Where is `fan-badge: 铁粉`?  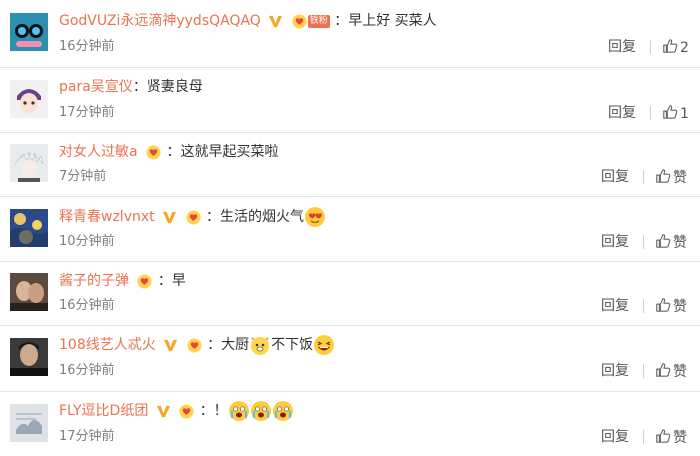
fan-badge: 铁粉 is located at coordinates (310, 21).